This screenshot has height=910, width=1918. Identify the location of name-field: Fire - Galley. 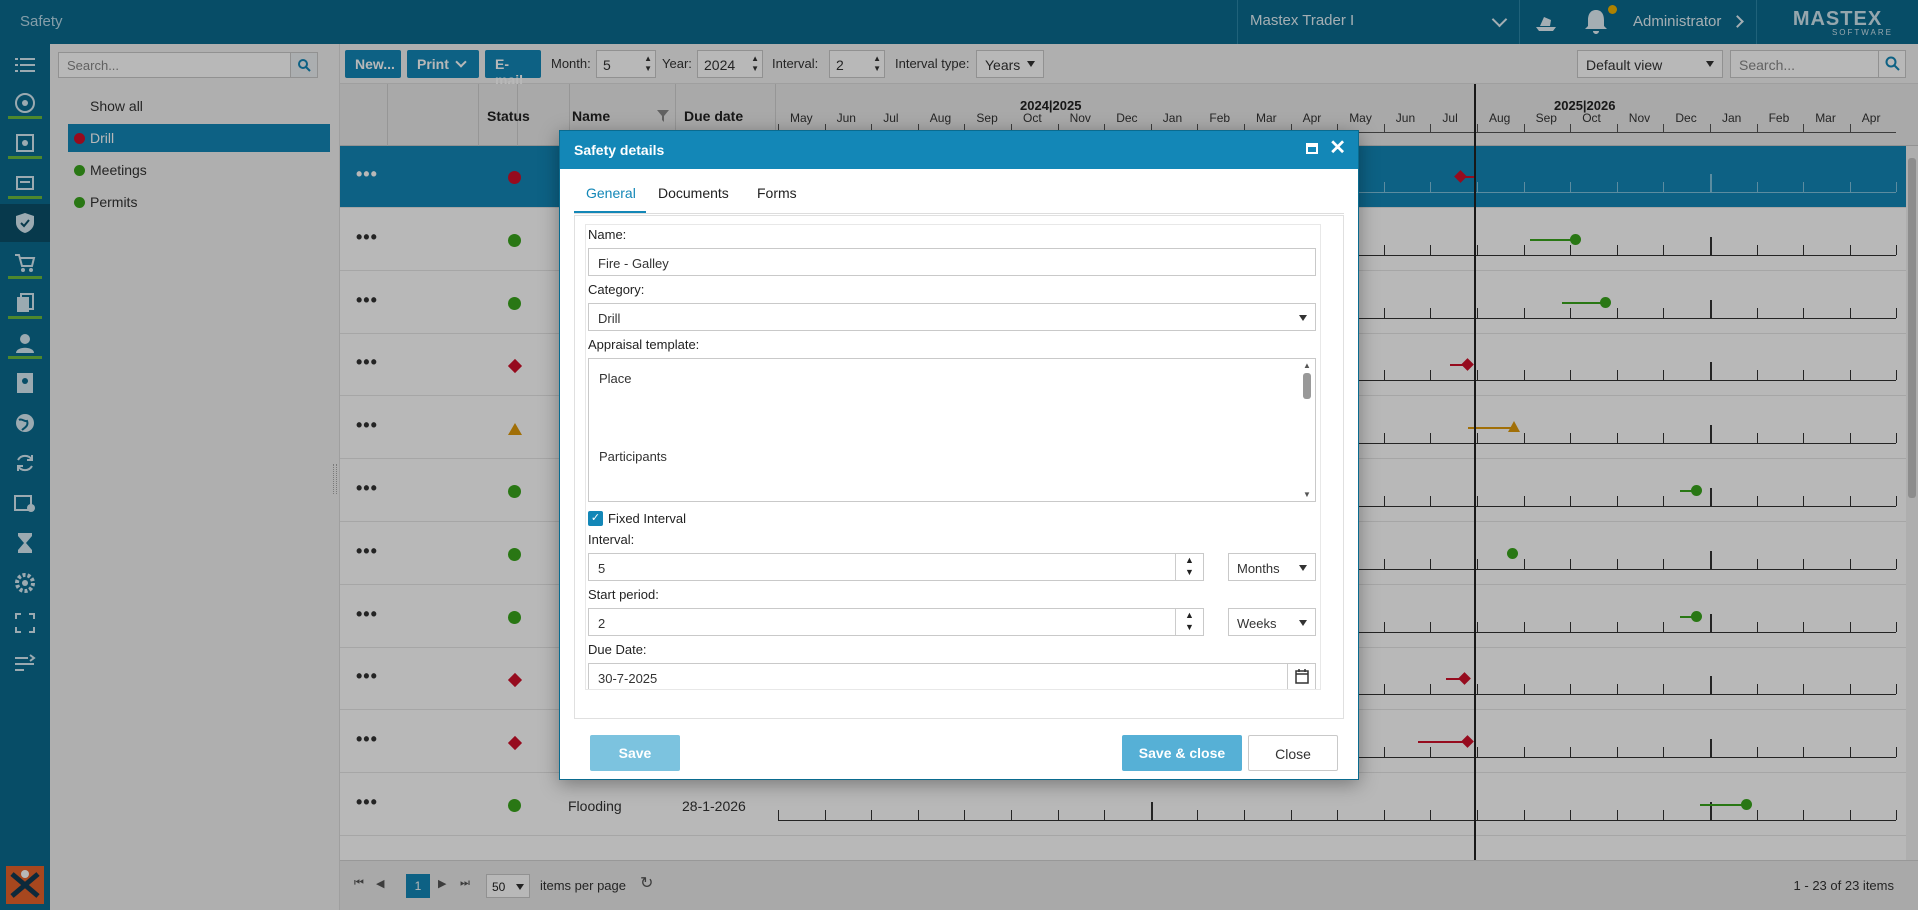
(952, 262).